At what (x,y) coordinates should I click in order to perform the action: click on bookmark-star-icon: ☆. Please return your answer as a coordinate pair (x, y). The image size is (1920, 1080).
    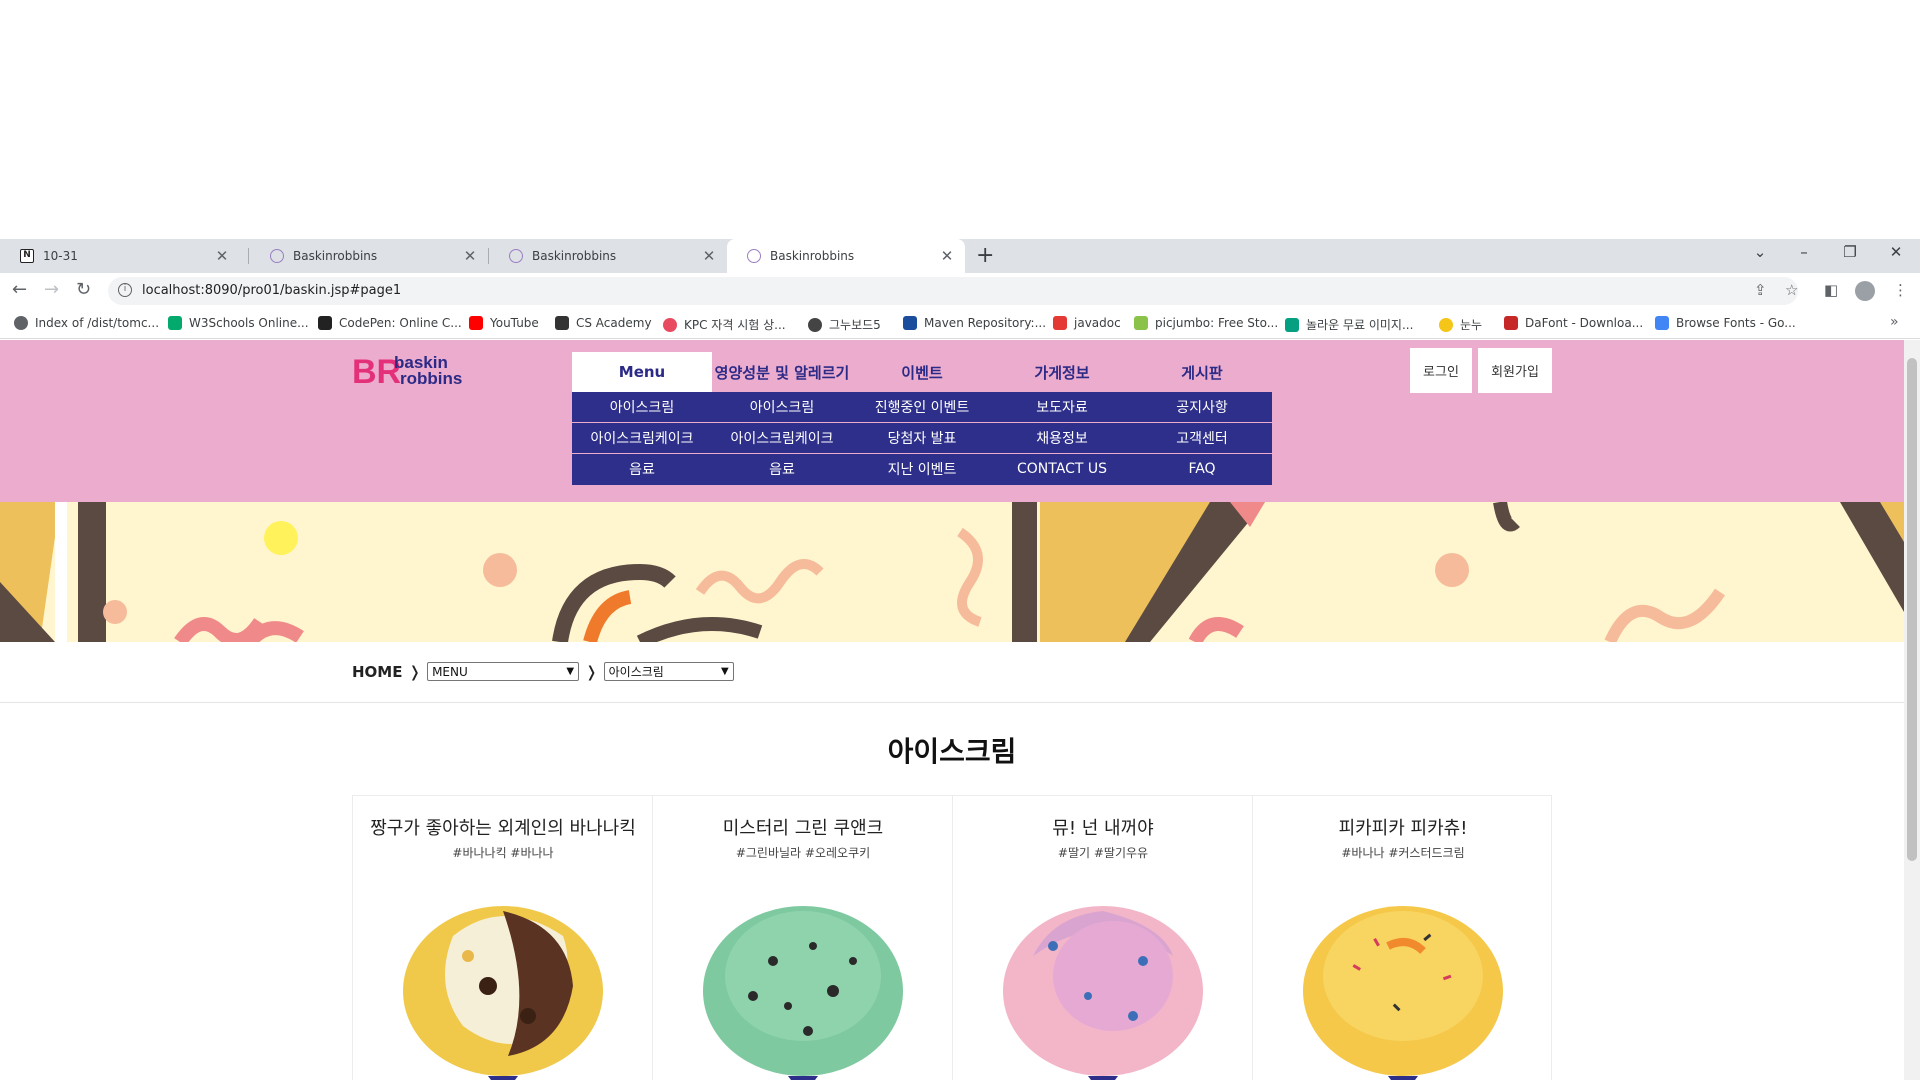
    Looking at the image, I should click on (1791, 290).